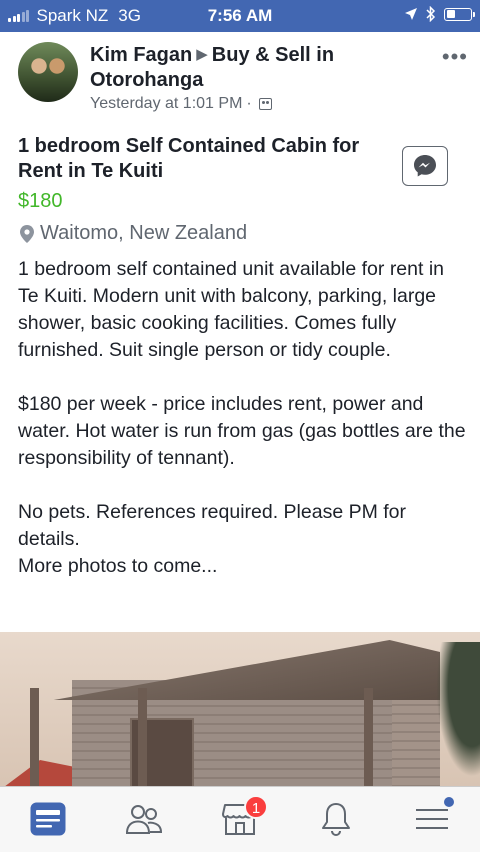 The height and width of the screenshot is (852, 480). Describe the element at coordinates (202, 54) in the screenshot. I see `triangle-right-icon: ▶` at that location.